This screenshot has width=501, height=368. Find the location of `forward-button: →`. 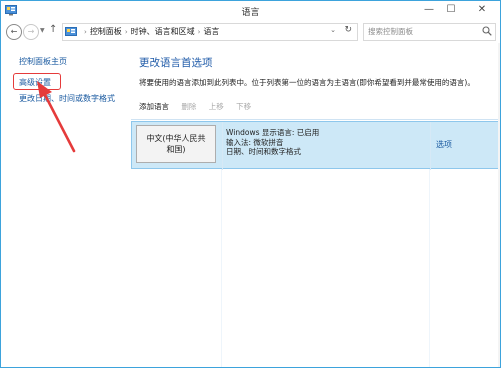

forward-button: → is located at coordinates (31, 32).